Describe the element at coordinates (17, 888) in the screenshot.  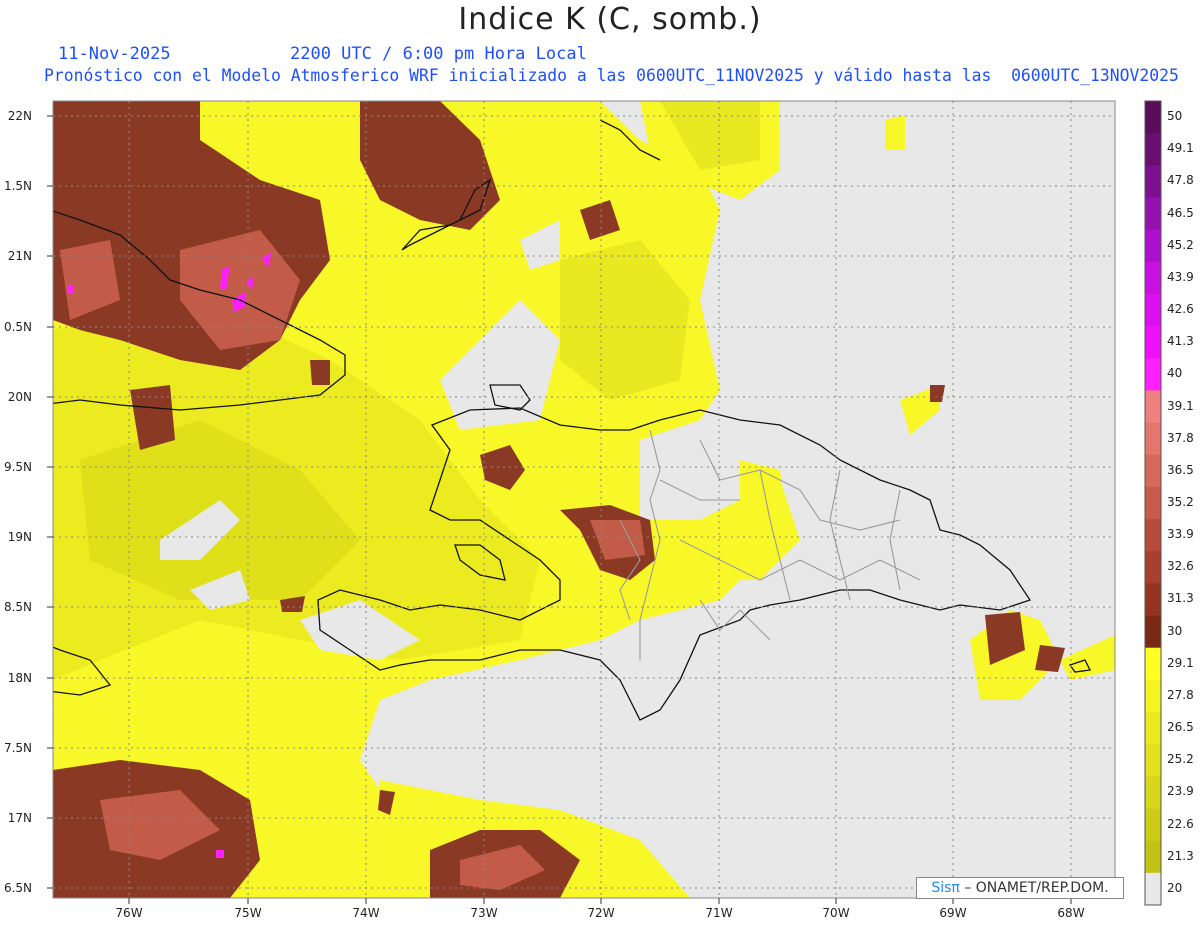
I see `lat-label: 6.5N` at that location.